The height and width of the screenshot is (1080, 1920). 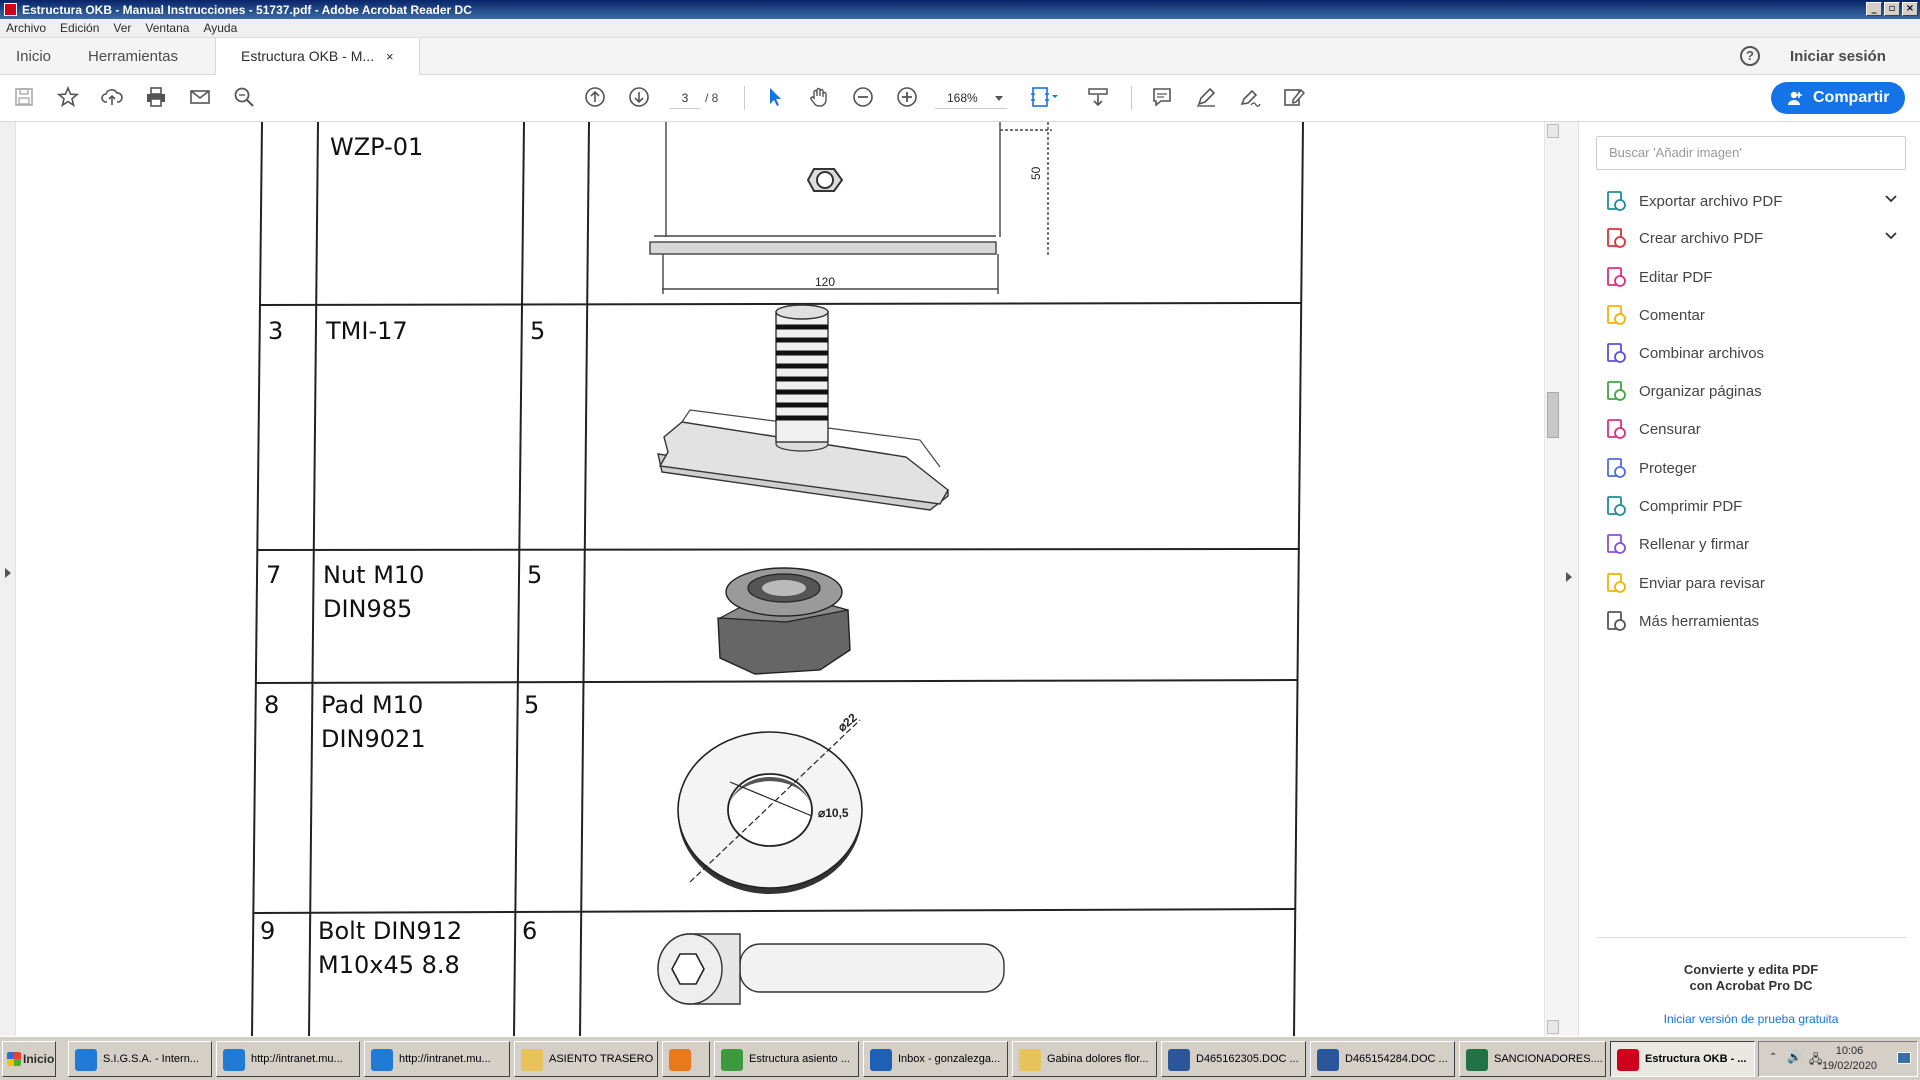 I want to click on email-icon, so click(x=200, y=97).